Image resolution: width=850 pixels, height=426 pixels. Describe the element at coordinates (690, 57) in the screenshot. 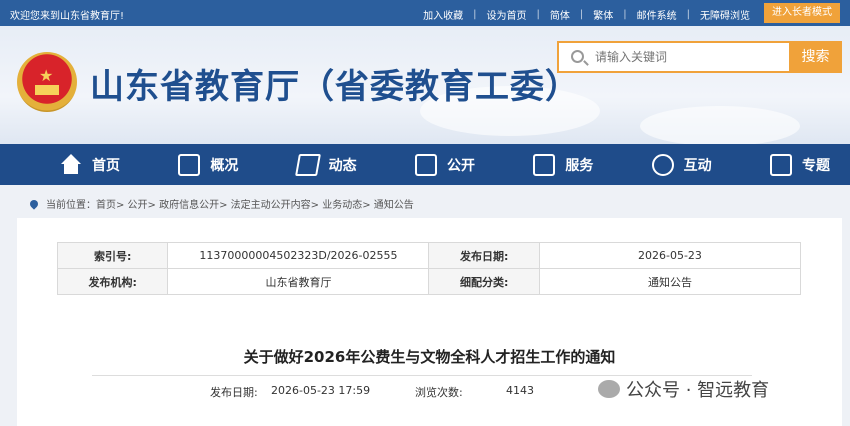

I see `search-input` at that location.